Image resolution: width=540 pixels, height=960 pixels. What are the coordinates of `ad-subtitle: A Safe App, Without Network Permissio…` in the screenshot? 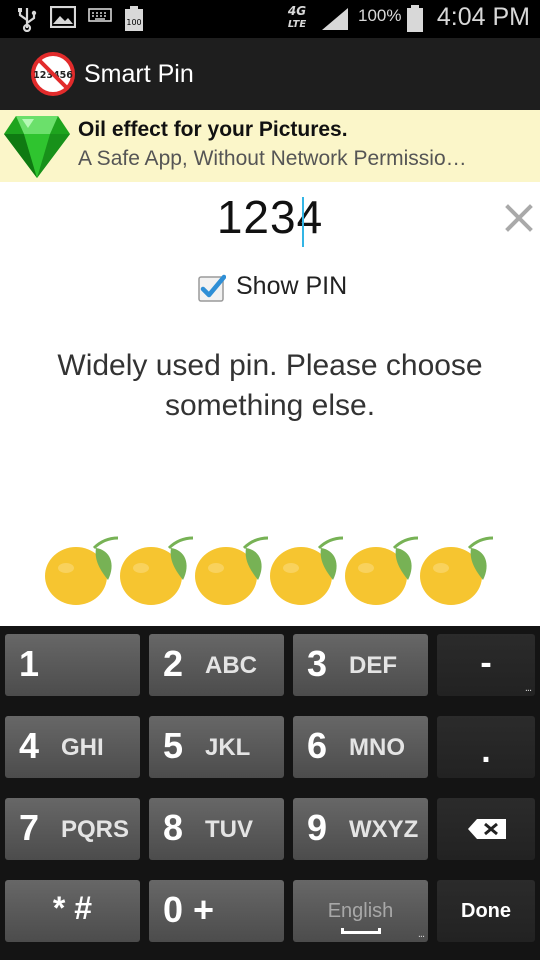 It's located at (272, 158).